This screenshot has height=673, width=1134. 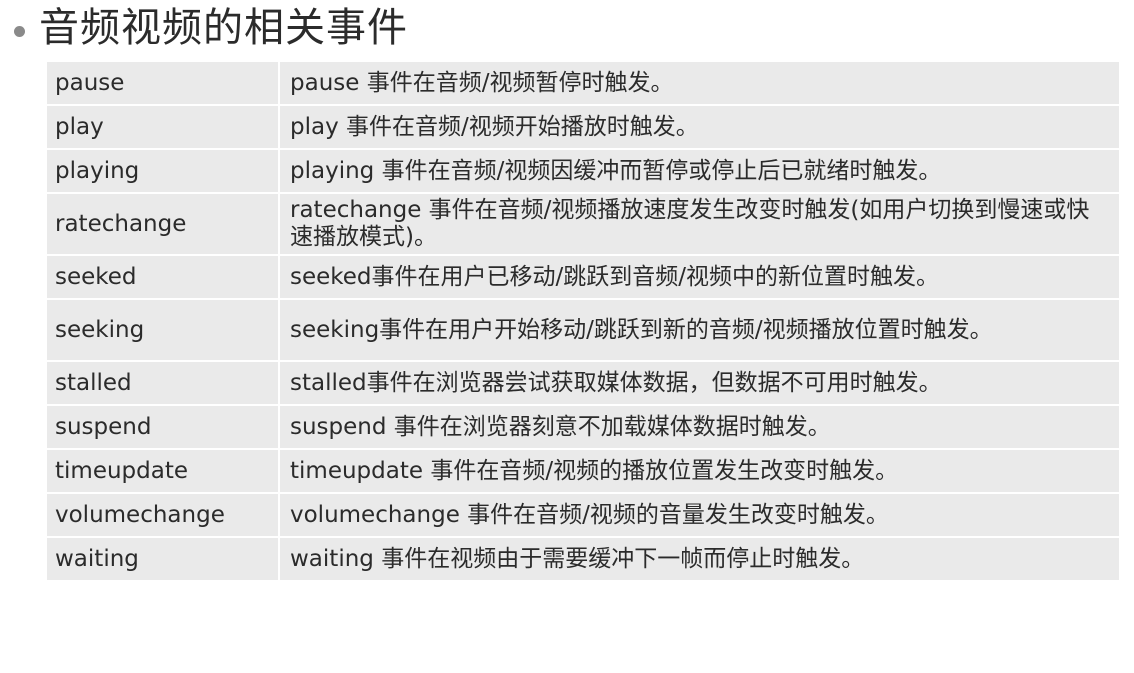 I want to click on event-name-cell: timeupdate, so click(x=163, y=471).